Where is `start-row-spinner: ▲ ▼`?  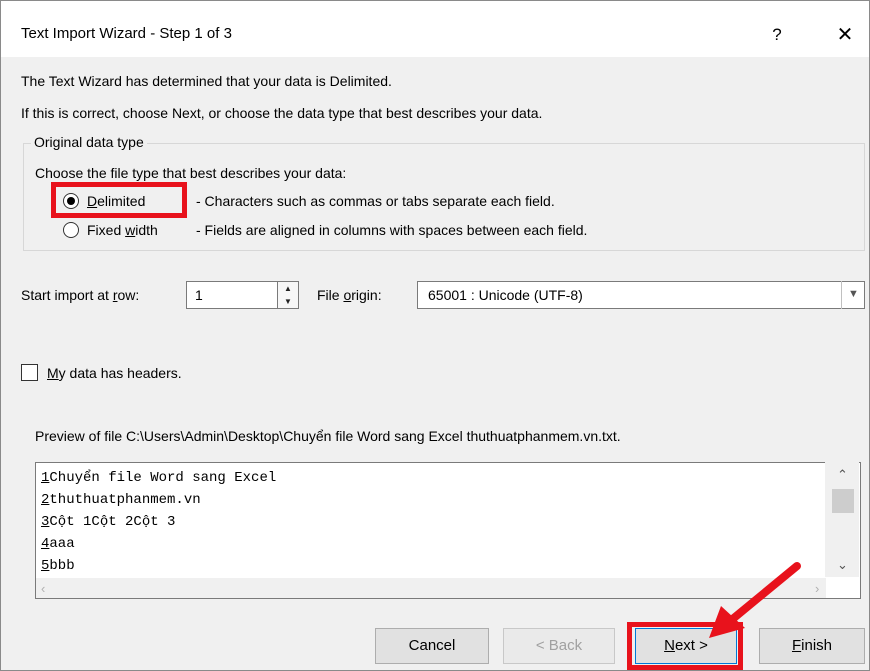 start-row-spinner: ▲ ▼ is located at coordinates (288, 295).